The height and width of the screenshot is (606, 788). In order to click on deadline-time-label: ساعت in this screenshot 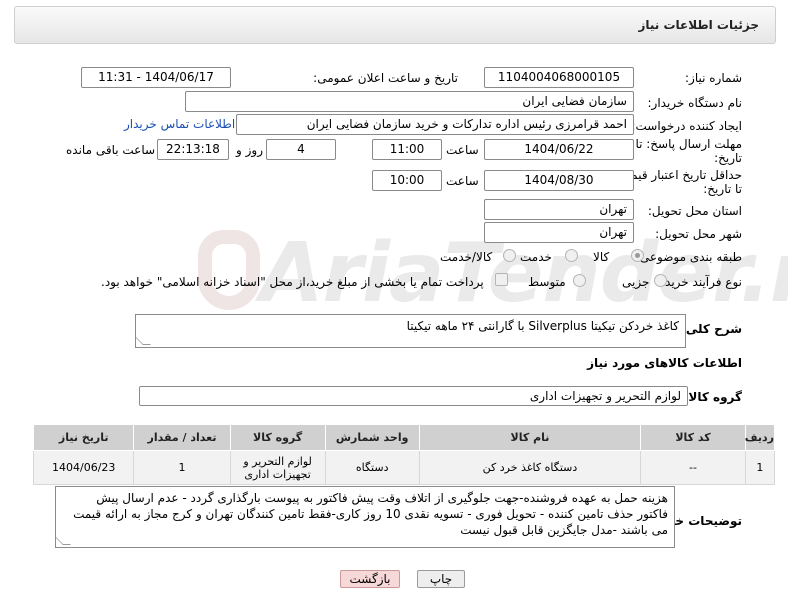, I will do `click(462, 150)`.